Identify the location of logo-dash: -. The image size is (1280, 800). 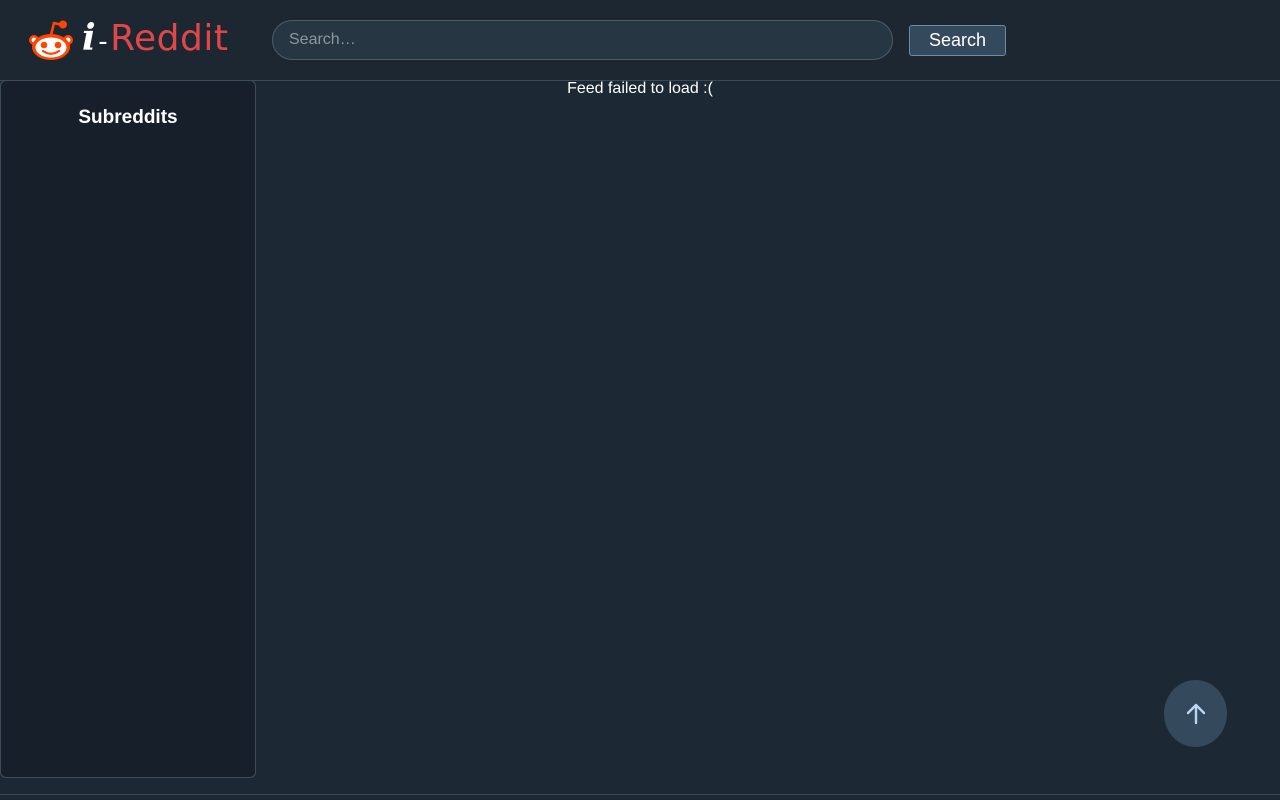
(103, 42).